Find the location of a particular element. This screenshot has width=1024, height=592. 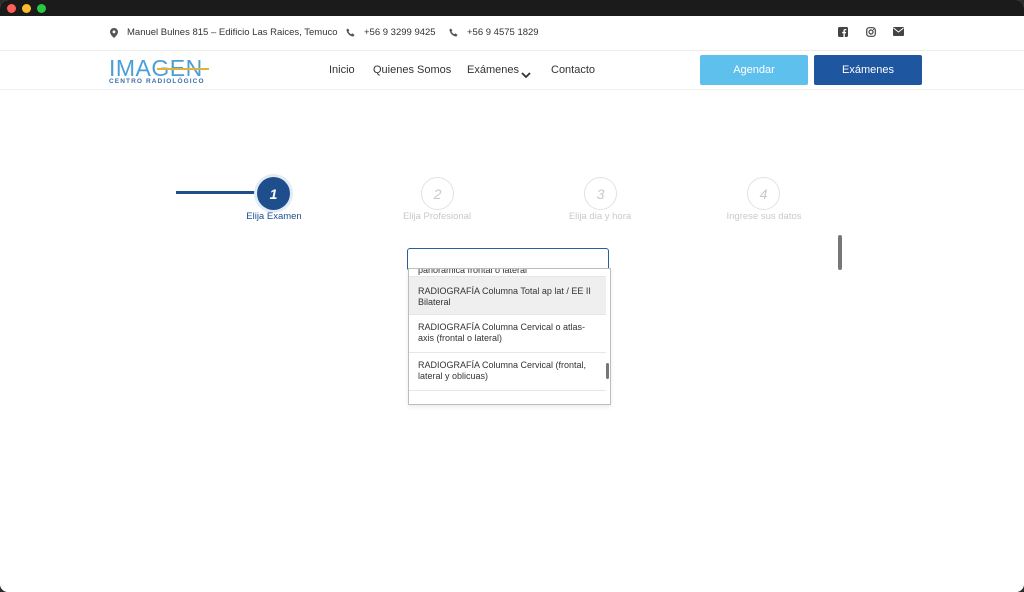

phone-text-1: +56 9 3299 9425 is located at coordinates (400, 32).